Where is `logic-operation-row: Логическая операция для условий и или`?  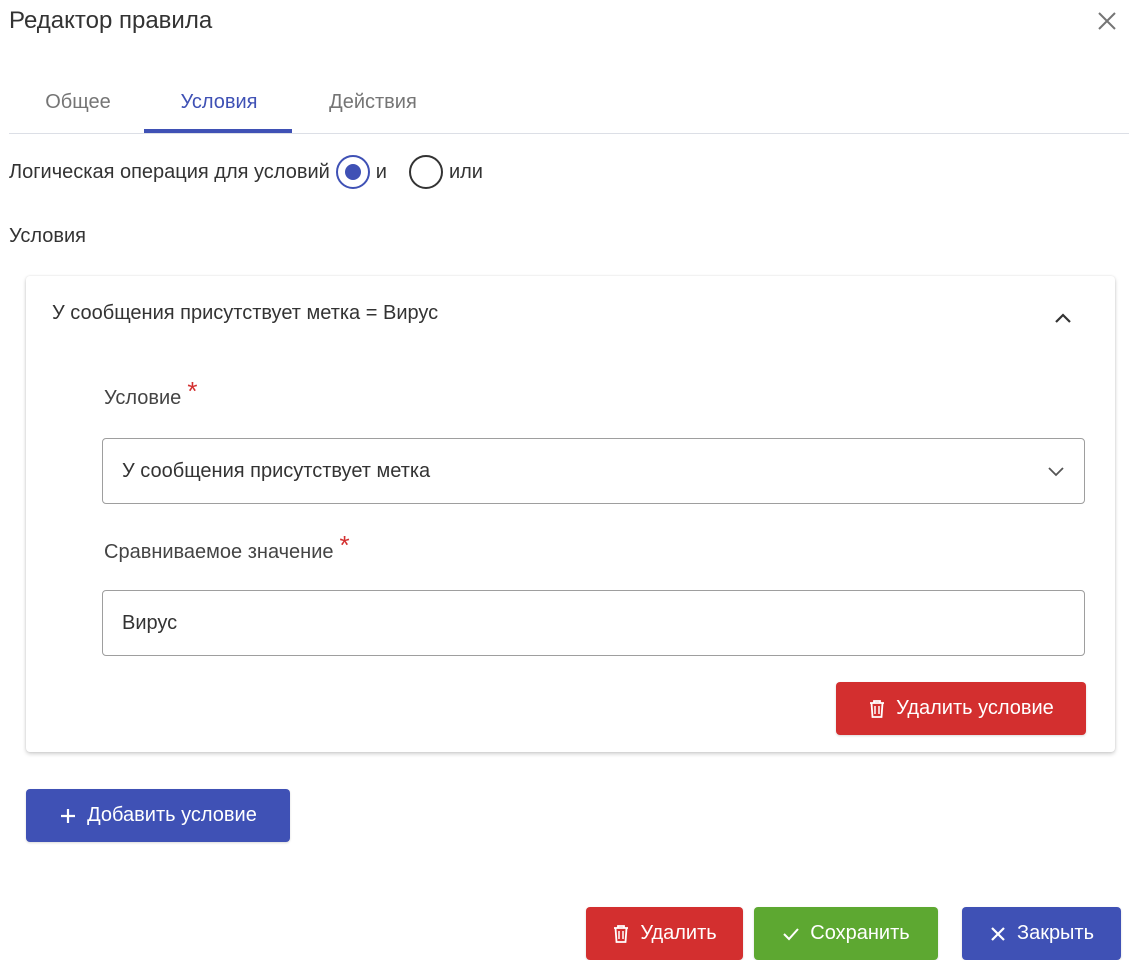
logic-operation-row: Логическая операция для условий и или is located at coordinates (246, 172).